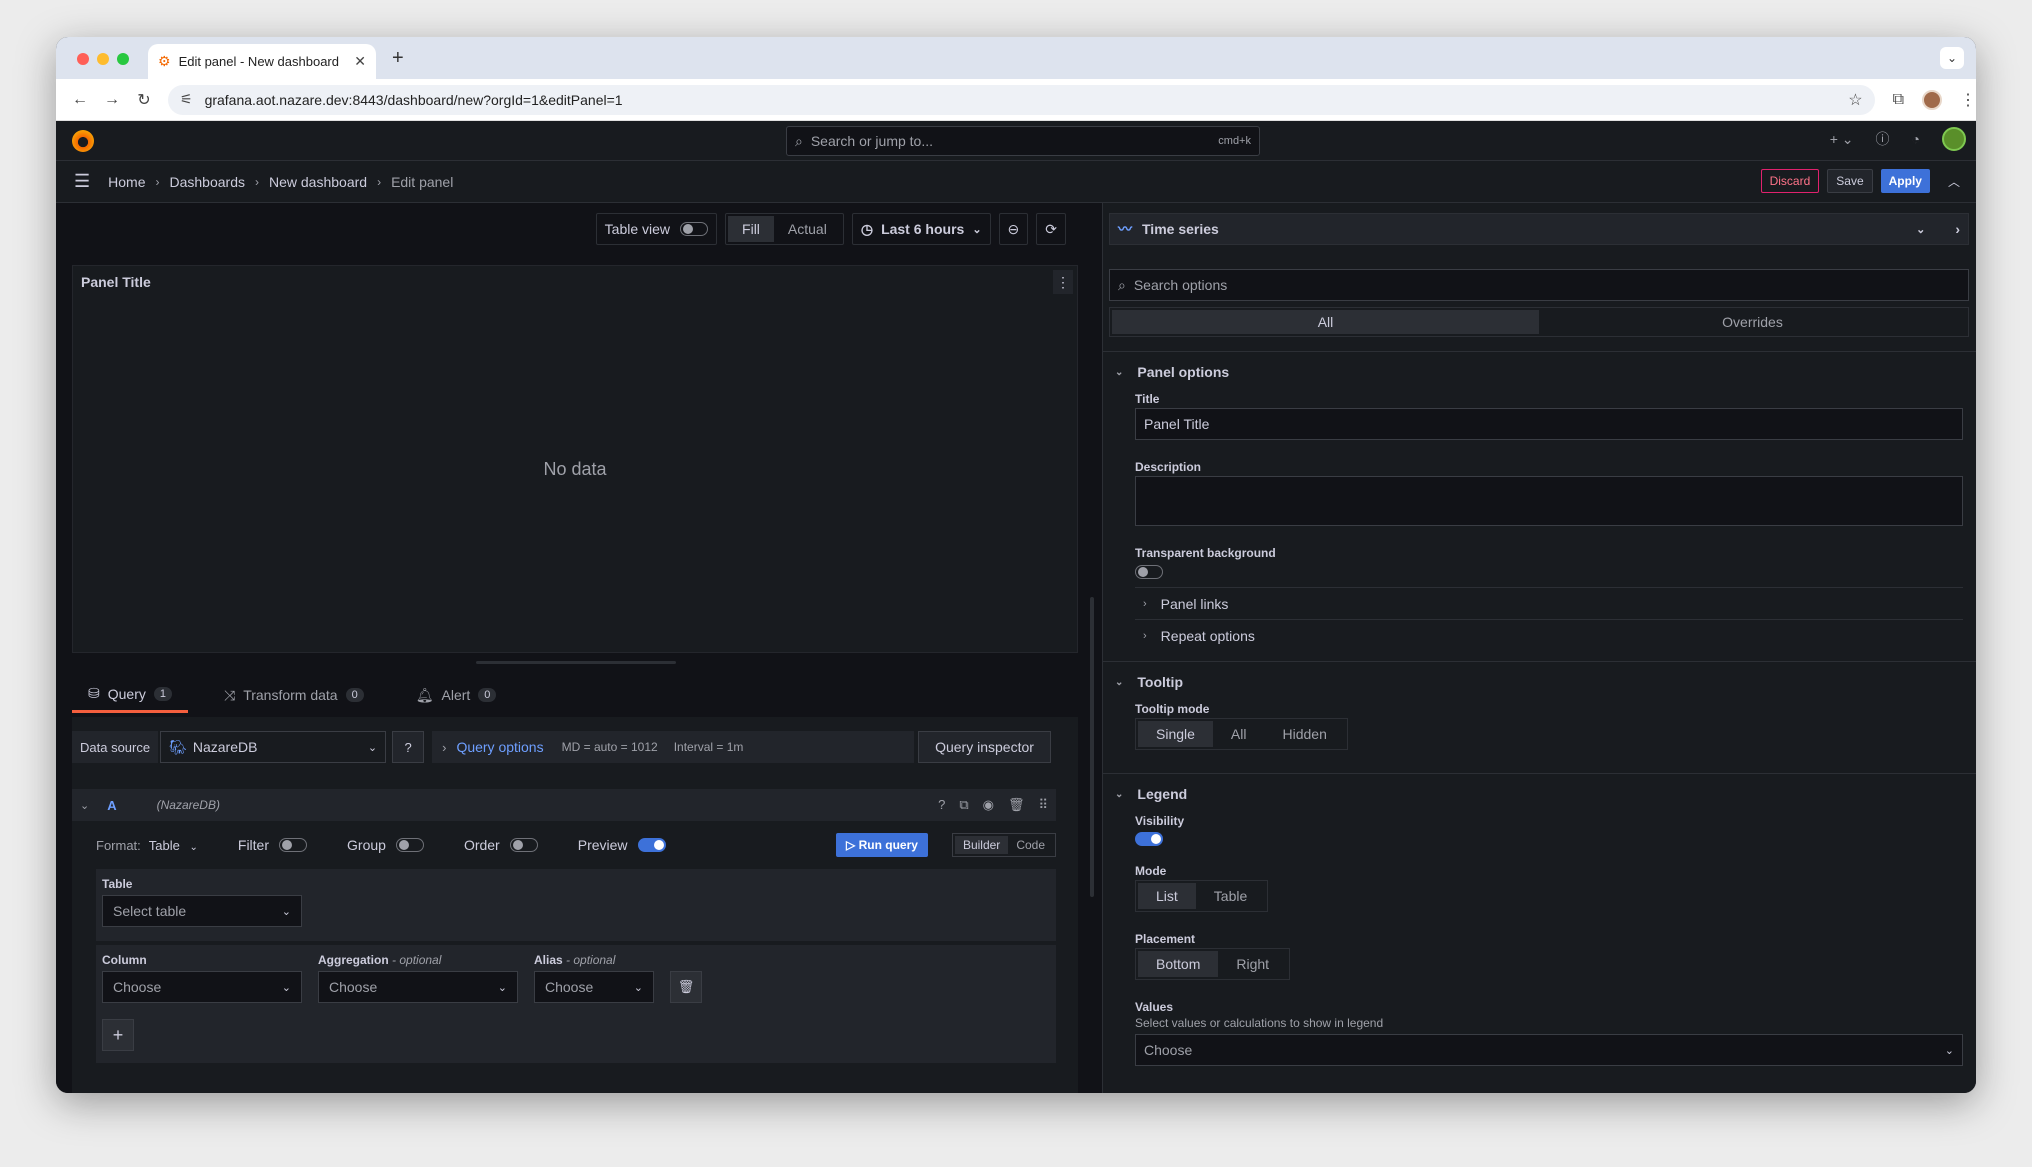 The height and width of the screenshot is (1167, 2032). Describe the element at coordinates (202, 987) in the screenshot. I see `column-select: Choose ⌄` at that location.